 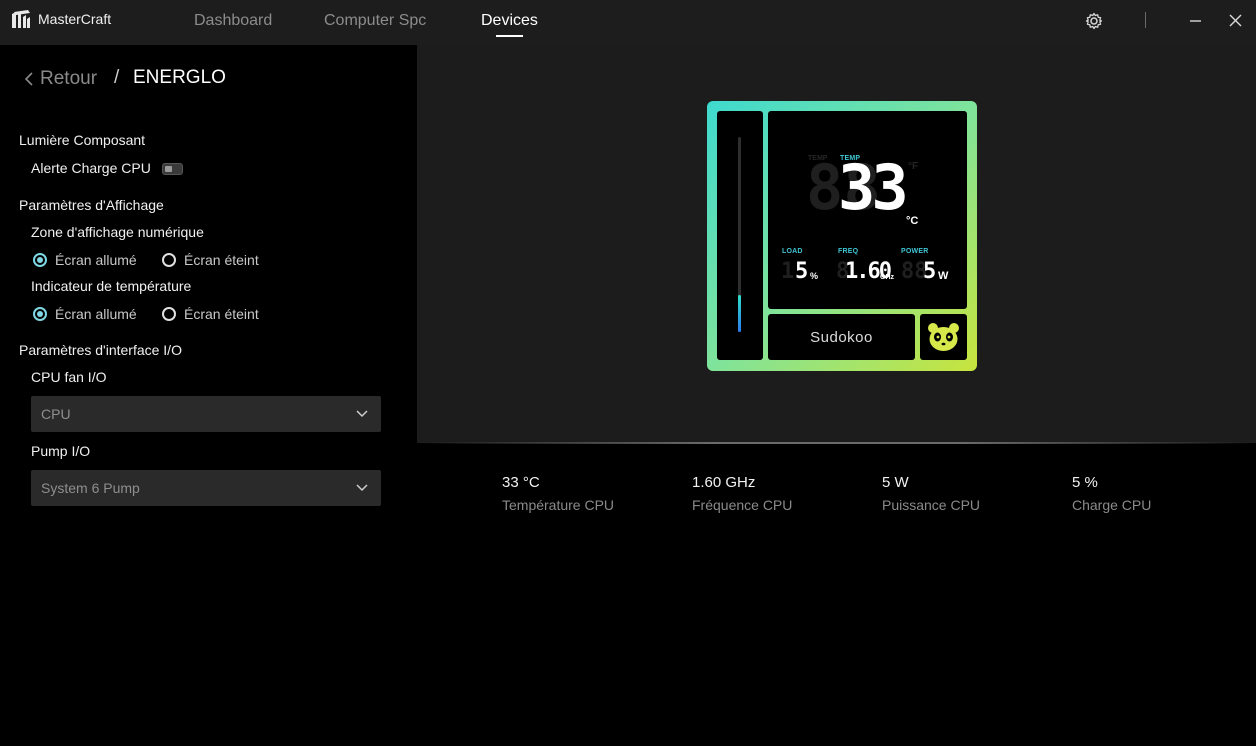 What do you see at coordinates (739, 313) in the screenshot?
I see `temperature-bar-fill` at bounding box center [739, 313].